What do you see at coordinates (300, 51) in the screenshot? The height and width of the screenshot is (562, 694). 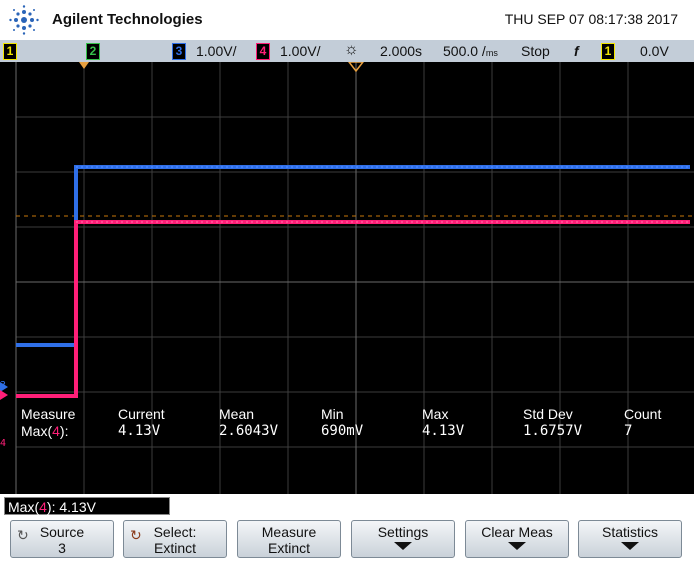 I see `channel-4-scale: 1.00V/` at bounding box center [300, 51].